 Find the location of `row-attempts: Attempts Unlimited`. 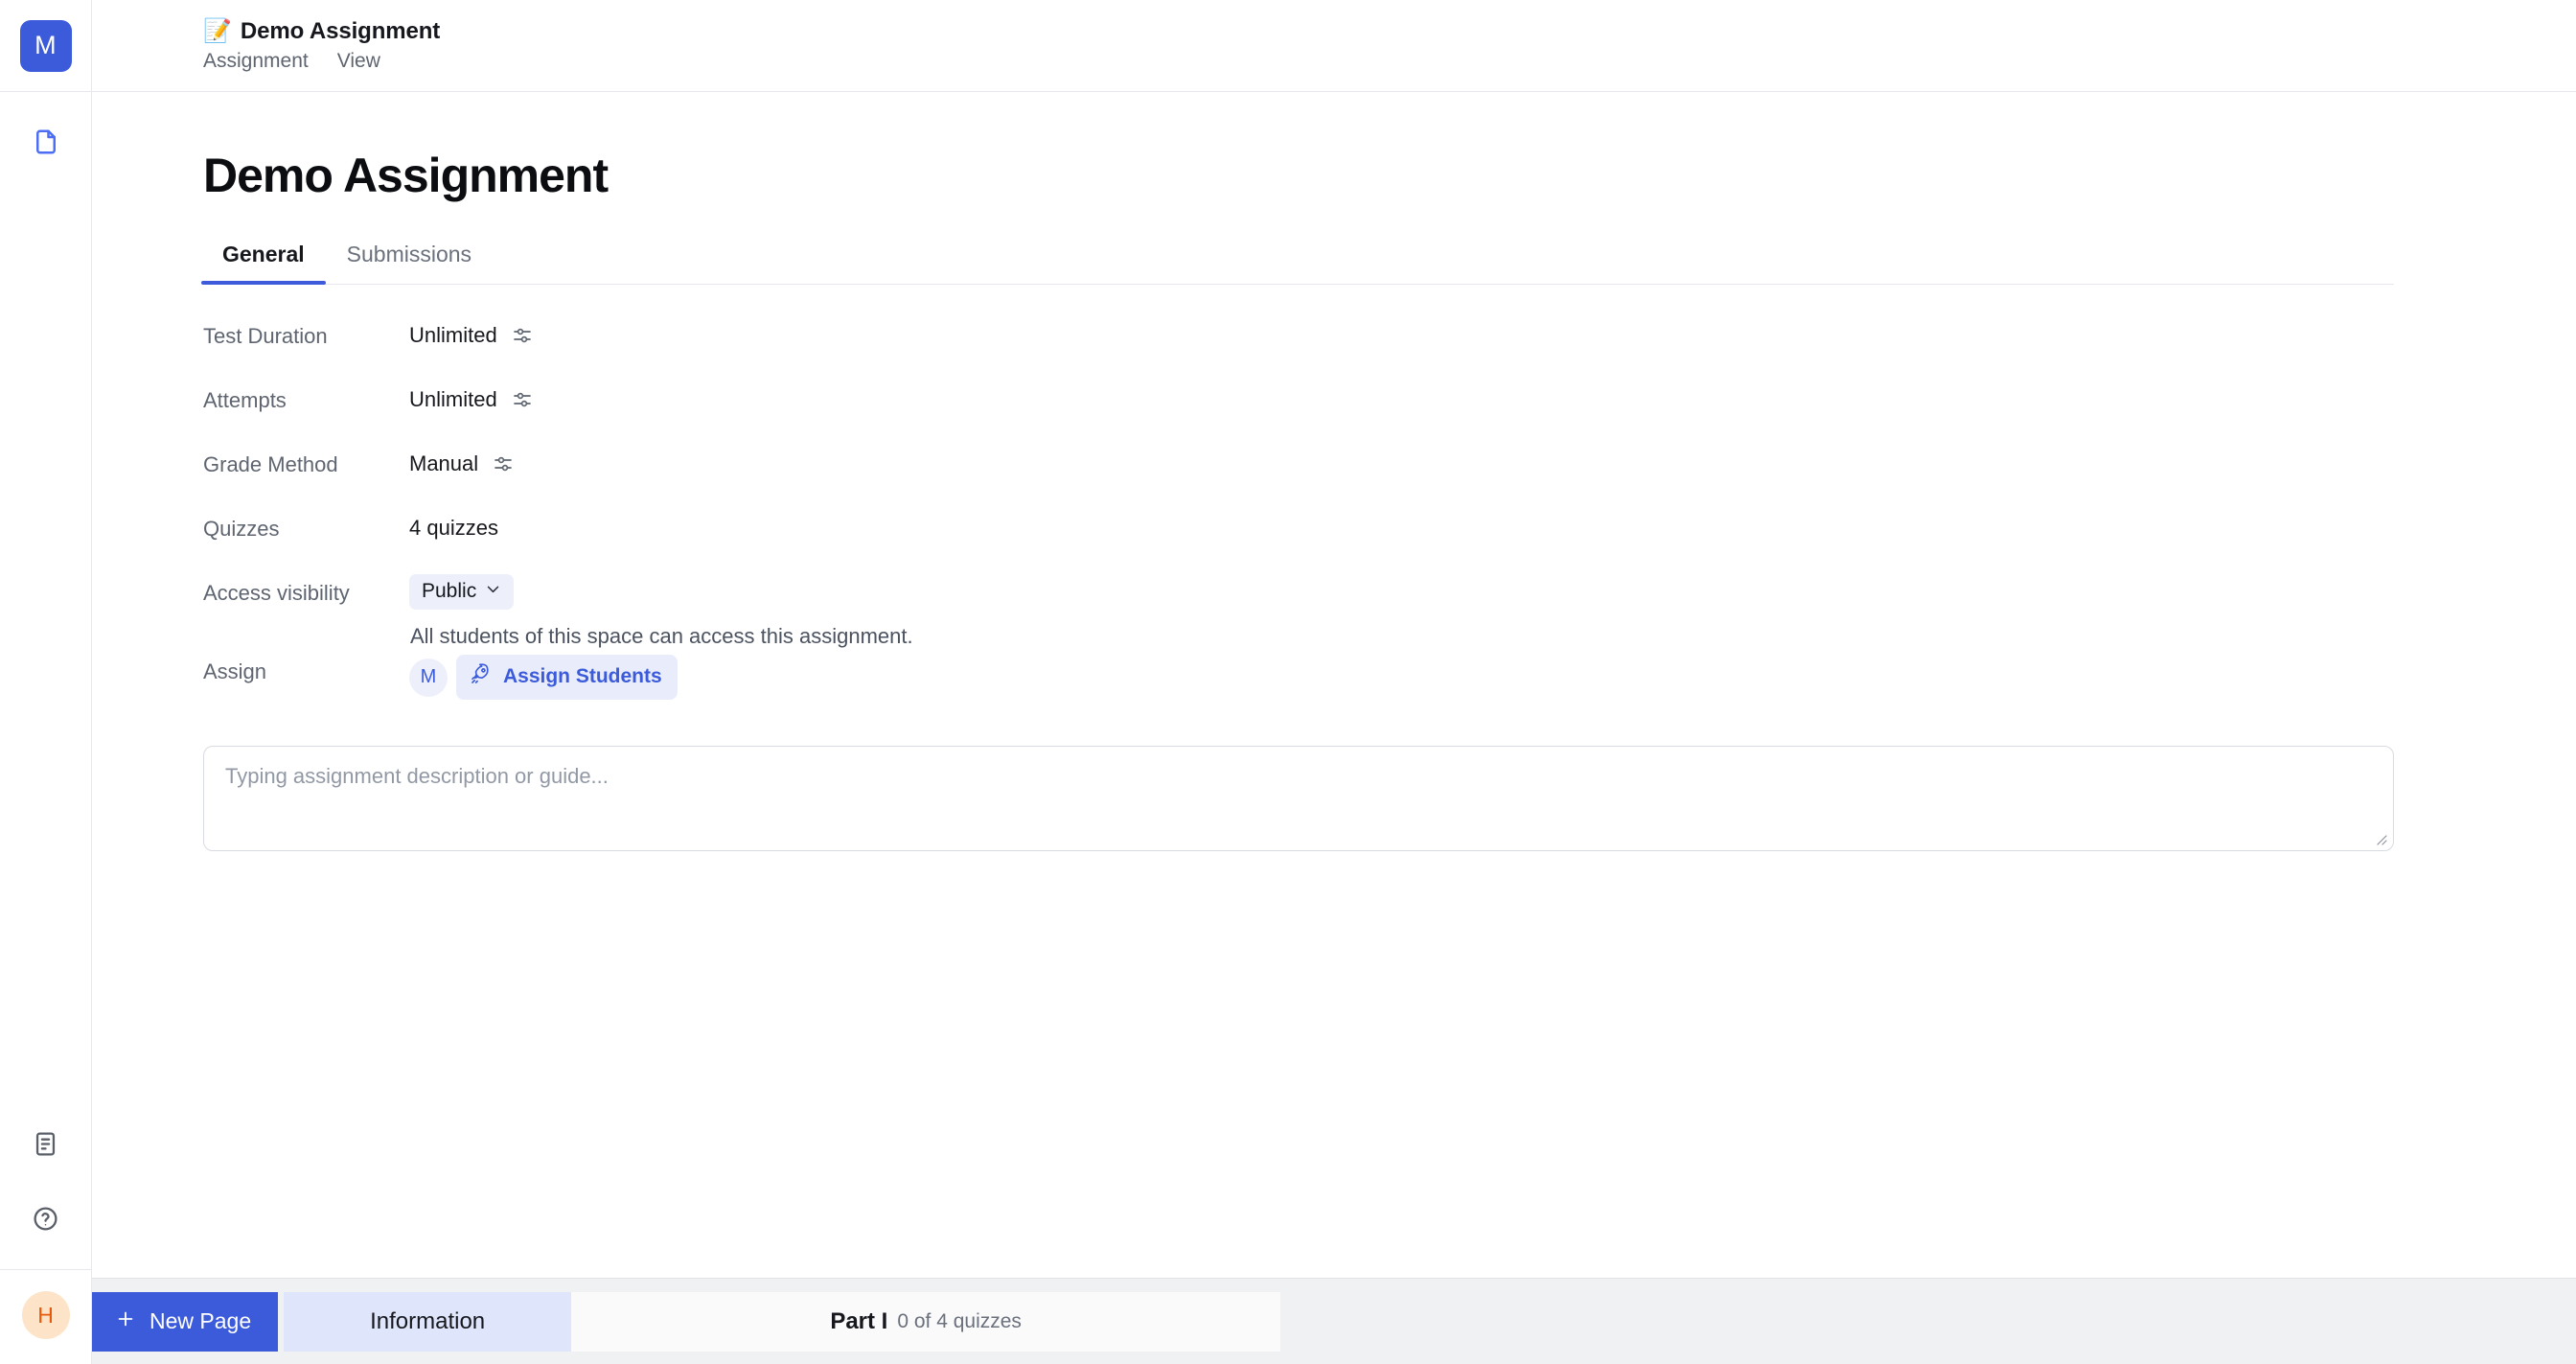

row-attempts: Attempts Unlimited is located at coordinates (1389, 410).